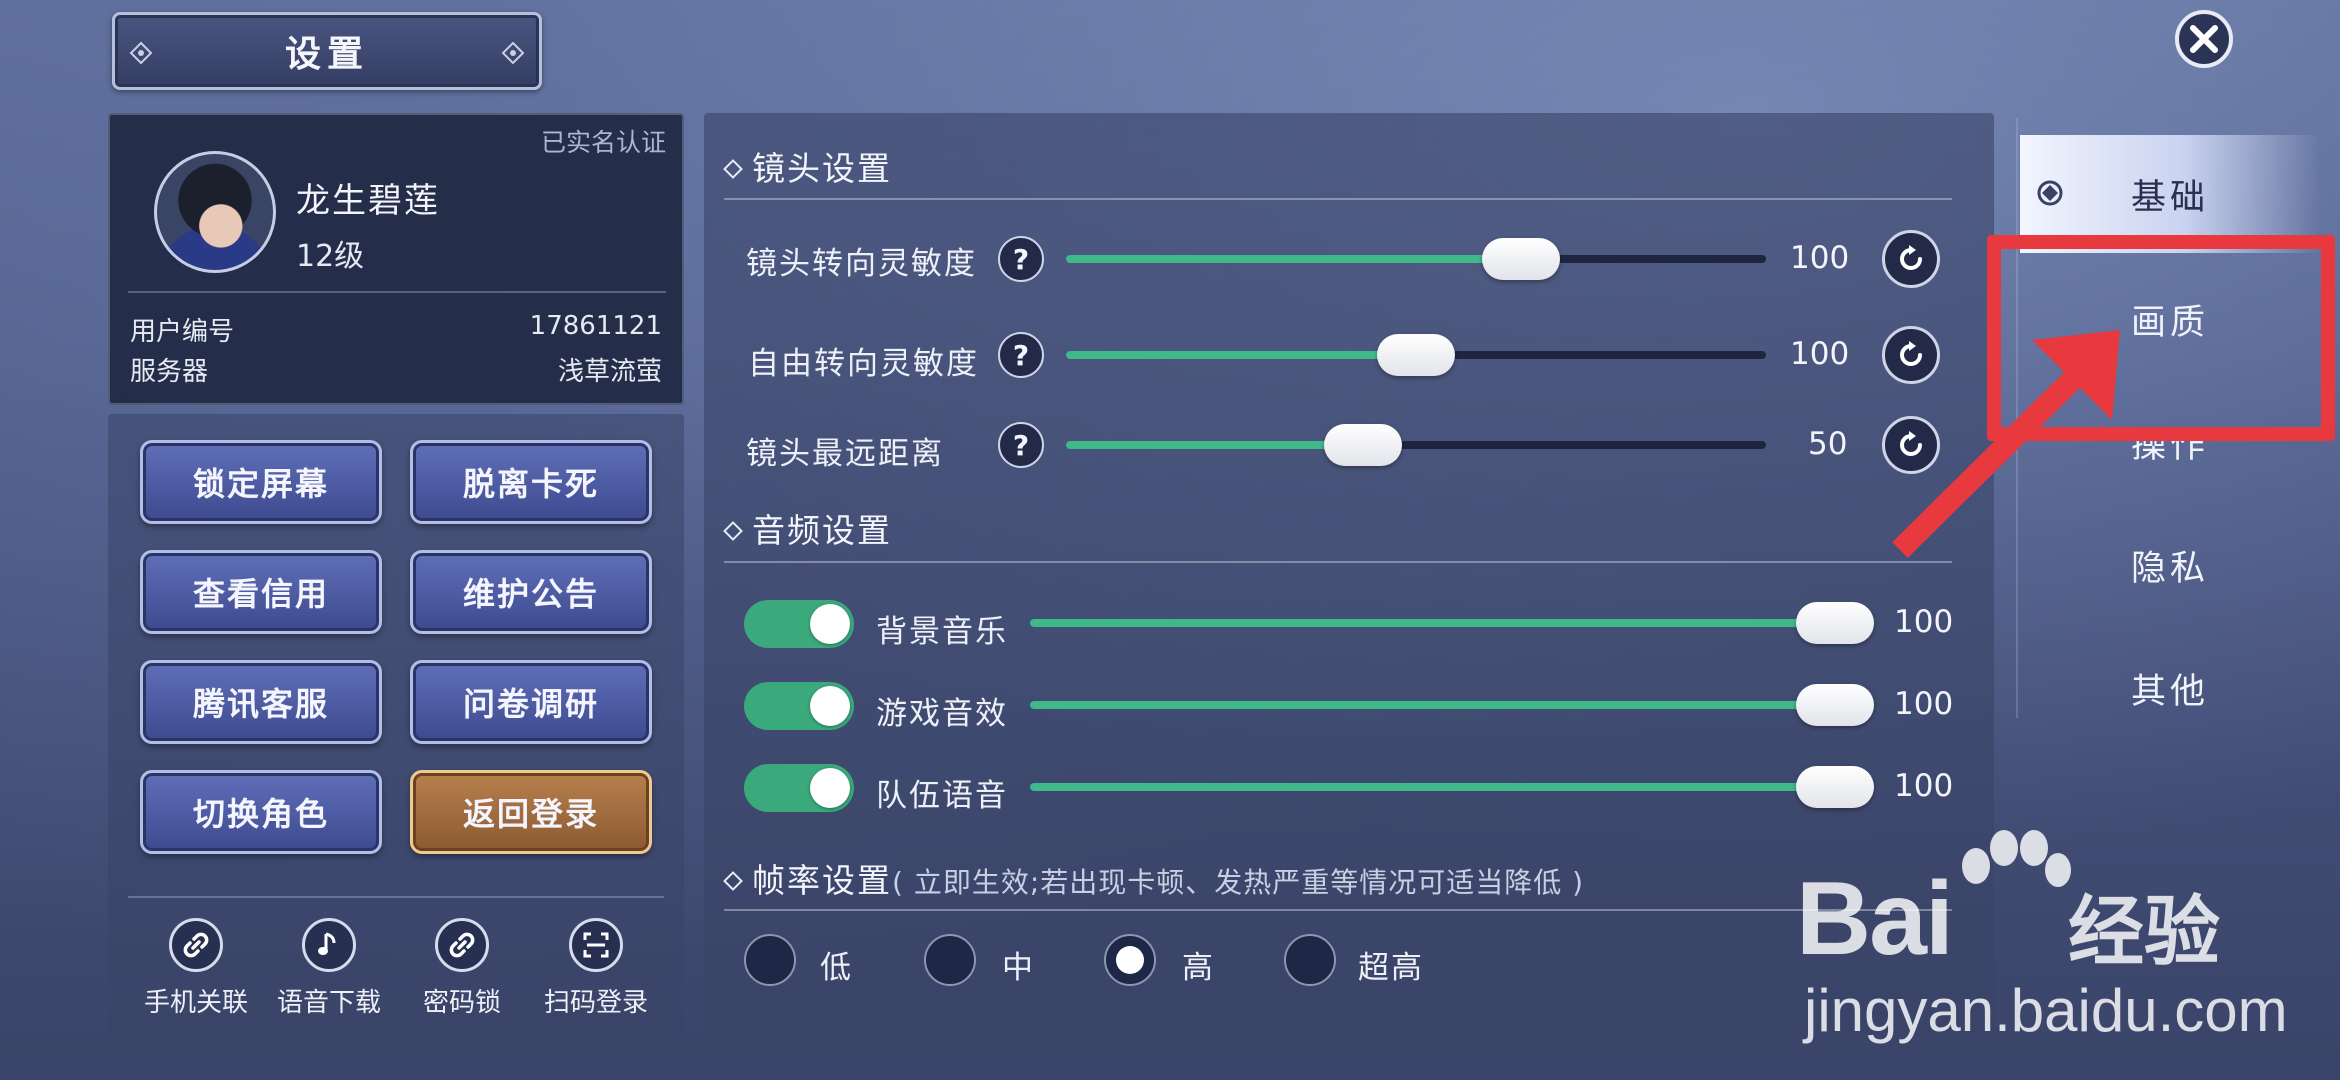 Image resolution: width=2340 pixels, height=1080 pixels. Describe the element at coordinates (836, 968) in the screenshot. I see `framerate-option-label: 低` at that location.